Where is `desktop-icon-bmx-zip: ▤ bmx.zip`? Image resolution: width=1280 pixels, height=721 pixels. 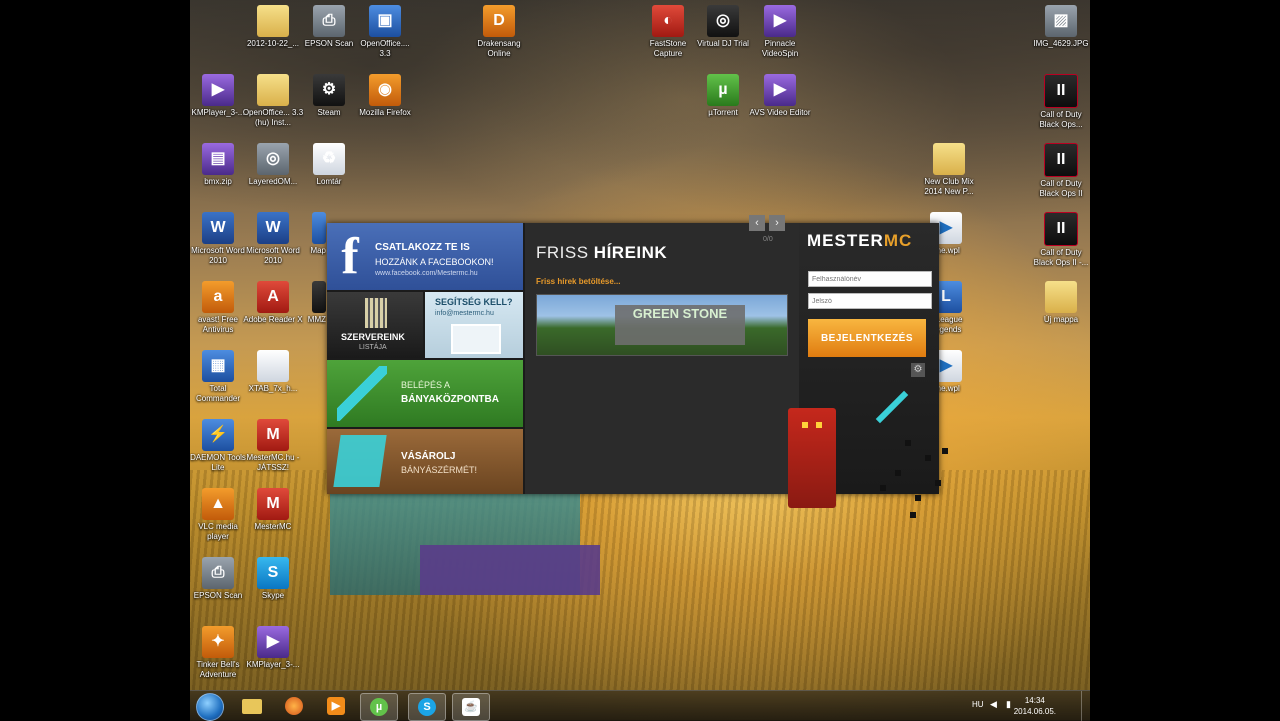
desktop-icon-bmx-zip: ▤ bmx.zip is located at coordinates (218, 165).